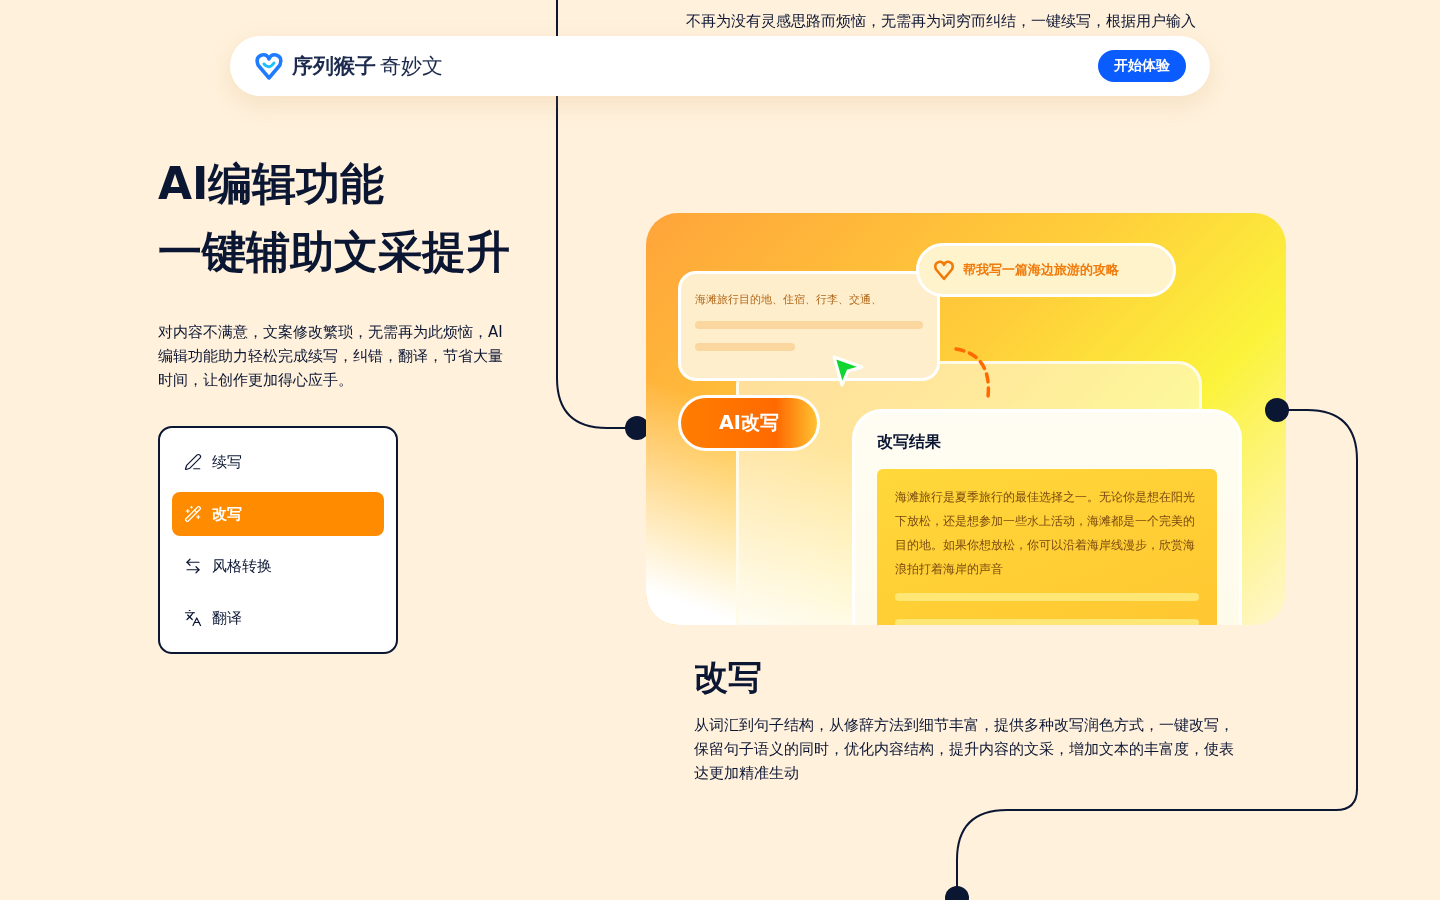  I want to click on start-button: 开始体验, so click(1142, 66).